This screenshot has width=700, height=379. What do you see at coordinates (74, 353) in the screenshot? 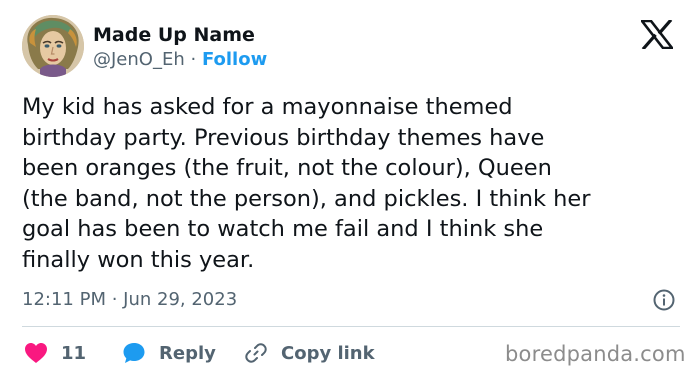
I see `like-count: 11` at bounding box center [74, 353].